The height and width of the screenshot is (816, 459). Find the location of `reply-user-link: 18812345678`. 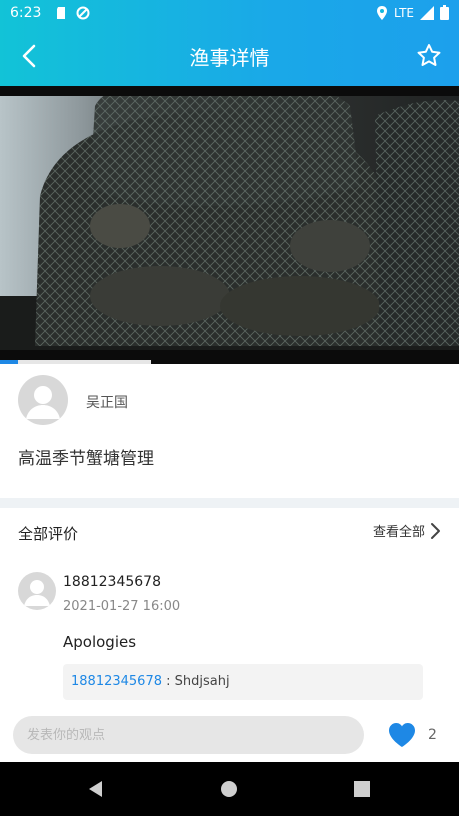

reply-user-link: 18812345678 is located at coordinates (116, 681).